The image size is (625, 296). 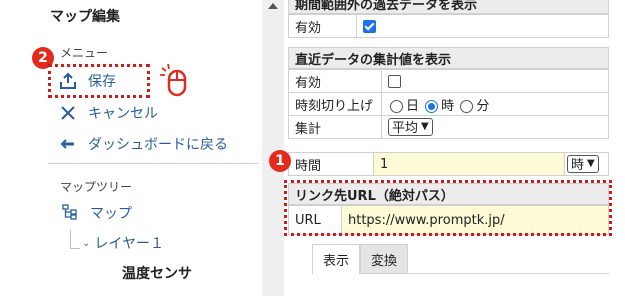 What do you see at coordinates (70, 239) in the screenshot?
I see `tree-connector` at bounding box center [70, 239].